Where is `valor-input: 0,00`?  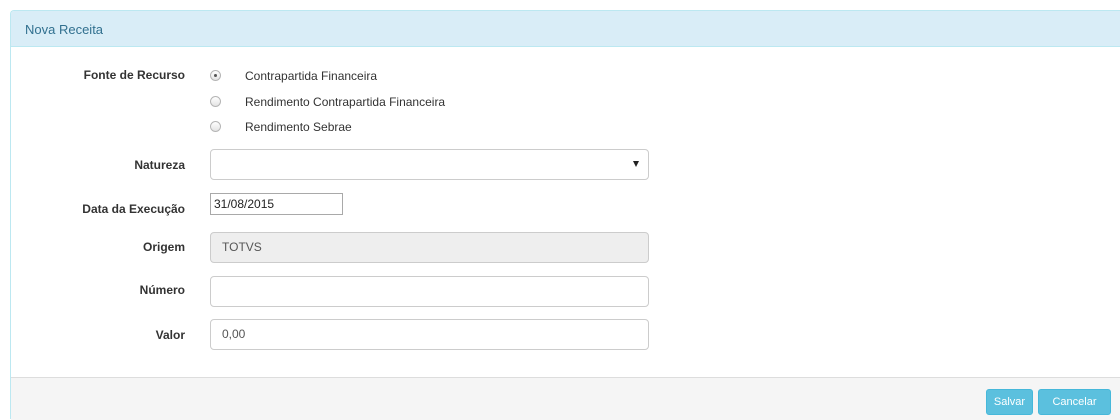 valor-input: 0,00 is located at coordinates (429, 334).